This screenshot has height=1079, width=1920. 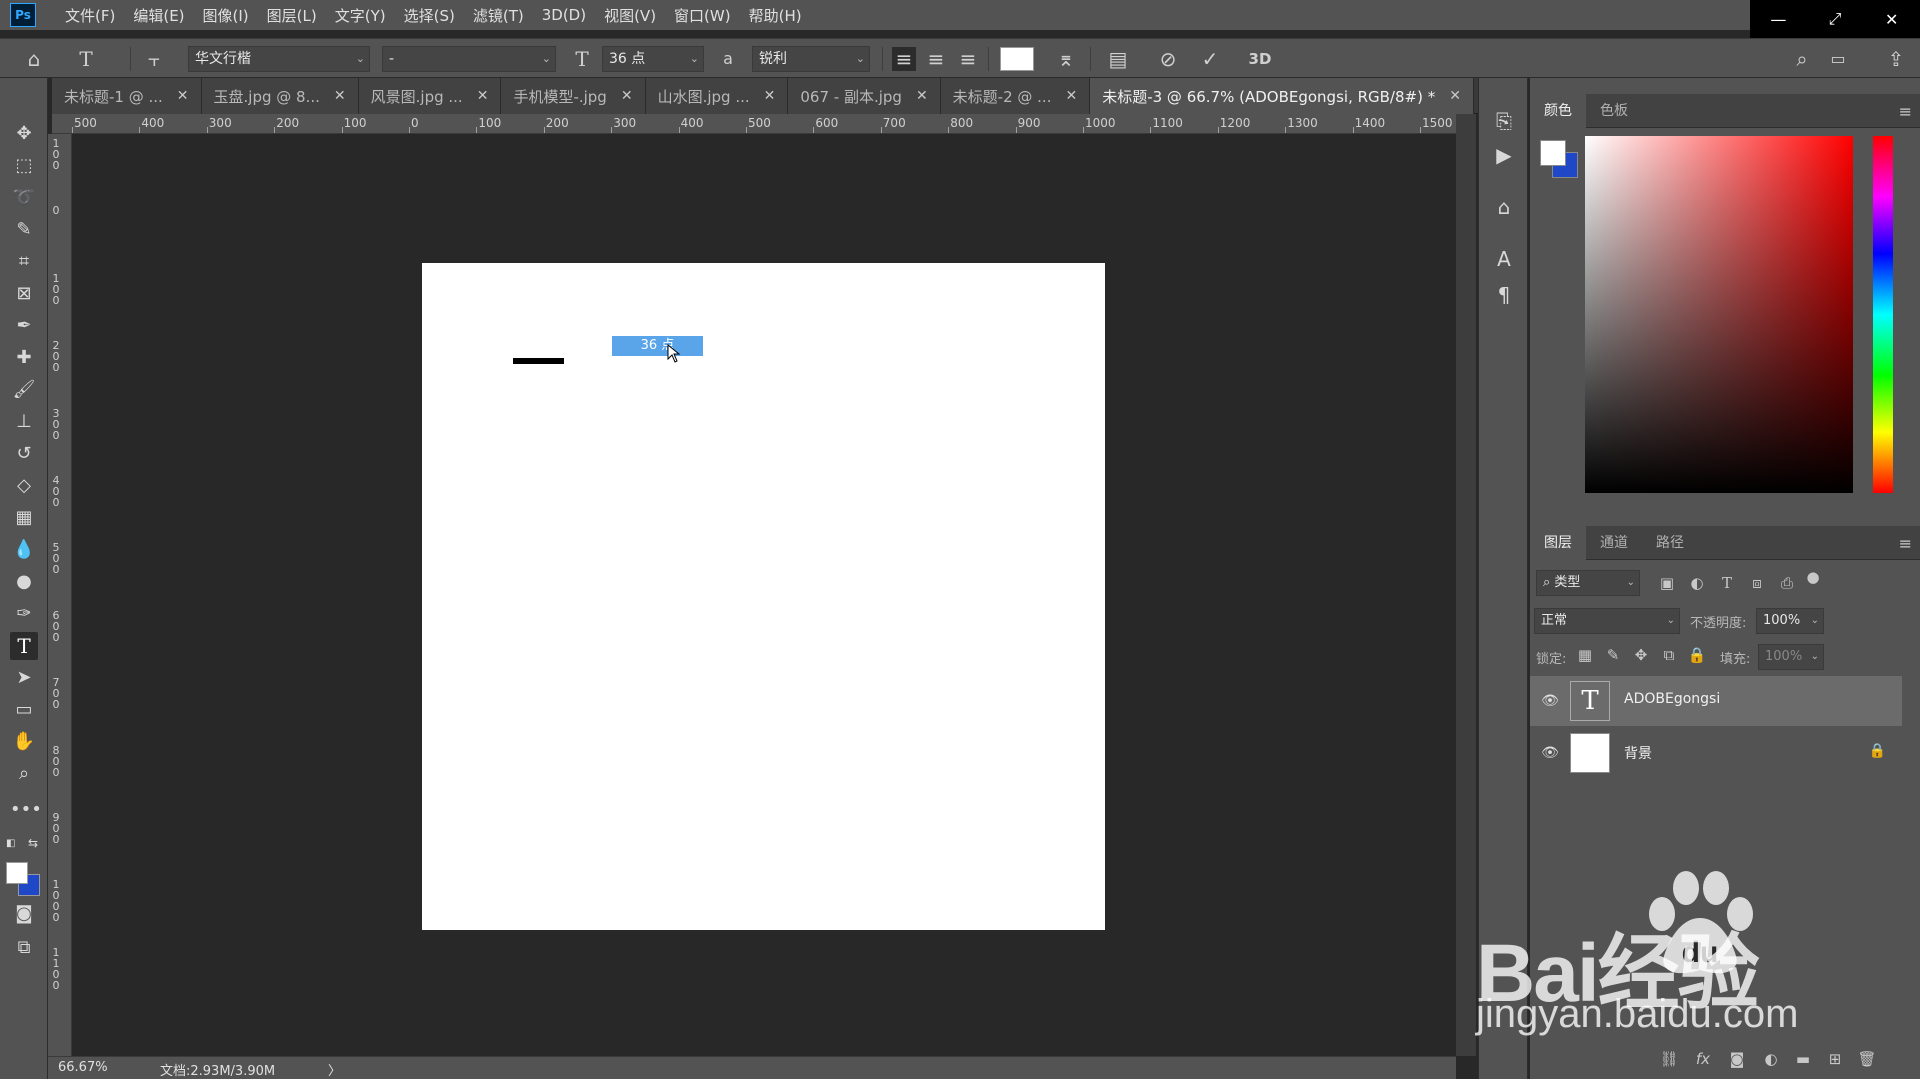 What do you see at coordinates (1585, 655) in the screenshot?
I see `lock-transparent-icon: ▦` at bounding box center [1585, 655].